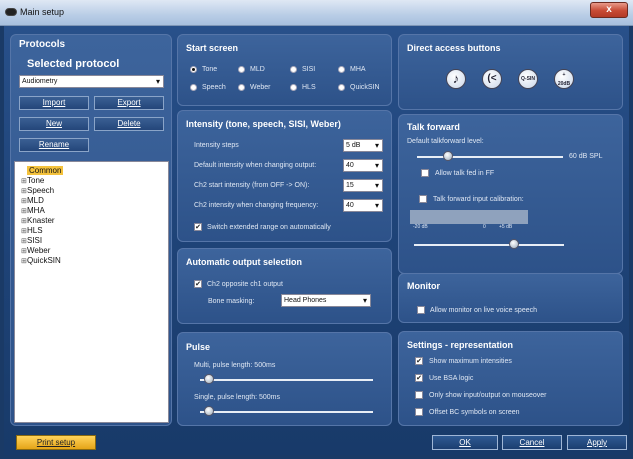 This screenshot has width=633, height=459. What do you see at coordinates (198, 347) in the screenshot?
I see `pulse-title: Pulse` at bounding box center [198, 347].